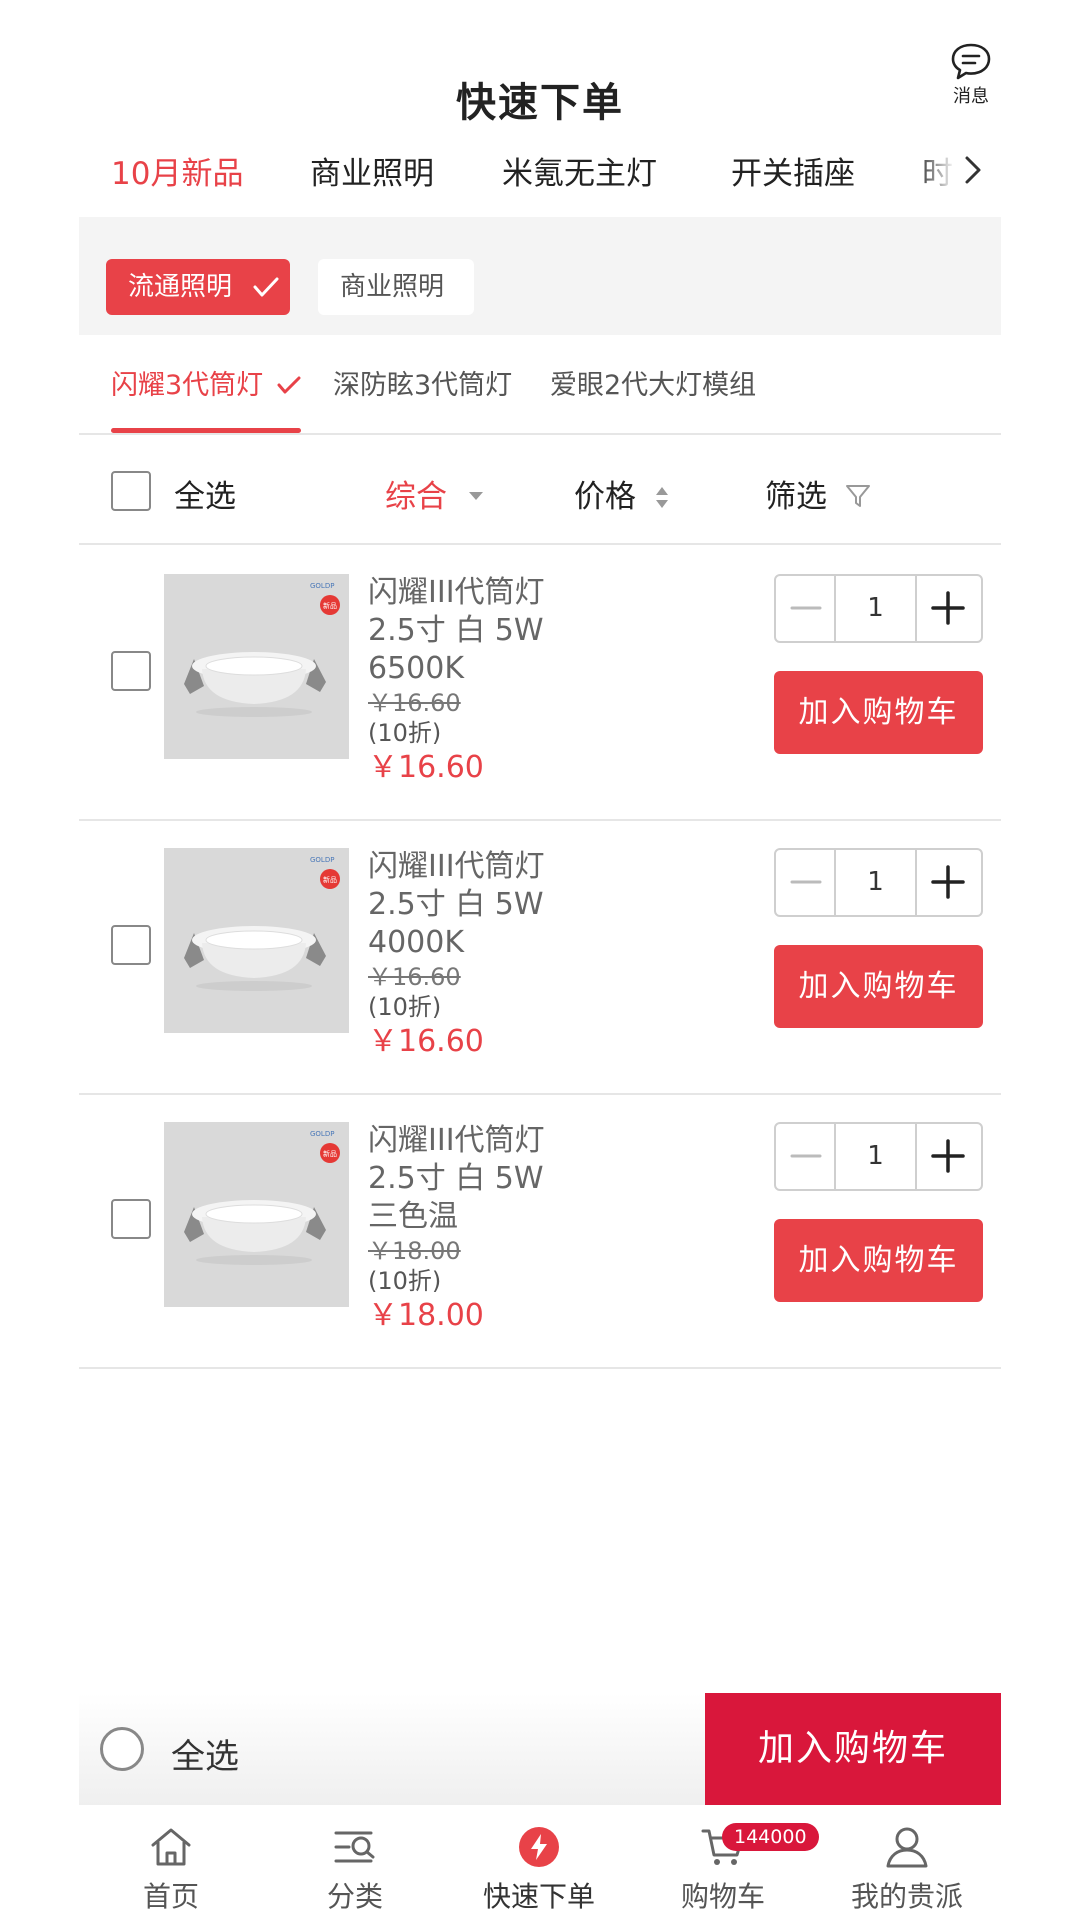 The image size is (1080, 1920). I want to click on series-tab-antiglare3: 深防眩3代筒灯, so click(422, 382).